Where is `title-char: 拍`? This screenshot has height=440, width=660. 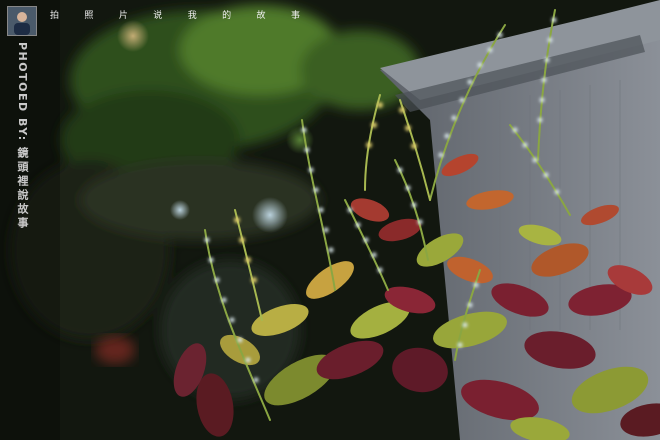
title-char: 拍 is located at coordinates (55, 15).